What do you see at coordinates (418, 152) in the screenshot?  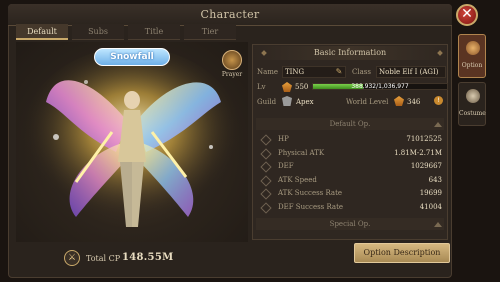 I see `stat-value: 1.81M-2.71M` at bounding box center [418, 152].